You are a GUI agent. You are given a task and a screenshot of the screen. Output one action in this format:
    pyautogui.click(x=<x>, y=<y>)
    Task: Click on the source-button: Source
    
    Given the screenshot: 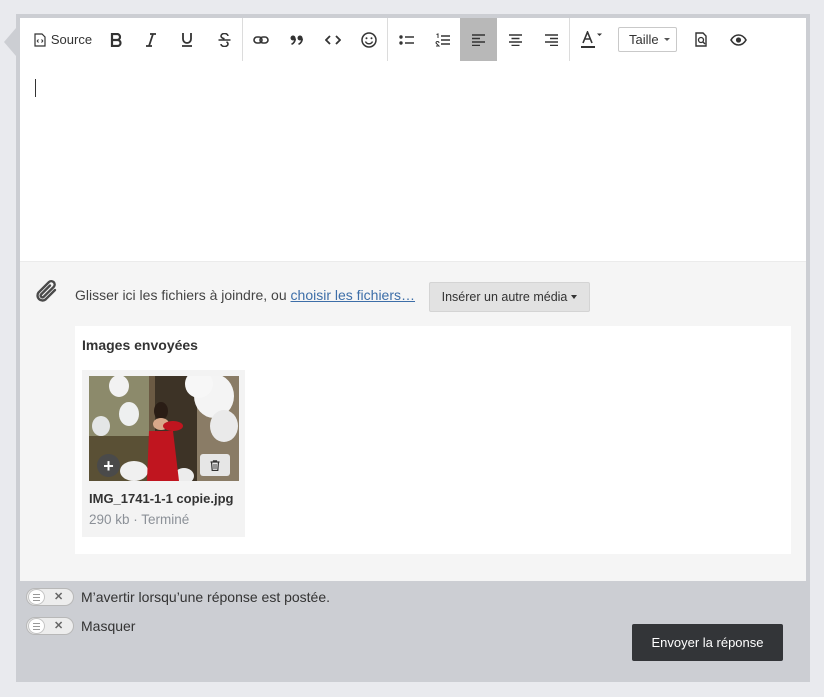 What is the action you would take?
    pyautogui.click(x=63, y=39)
    